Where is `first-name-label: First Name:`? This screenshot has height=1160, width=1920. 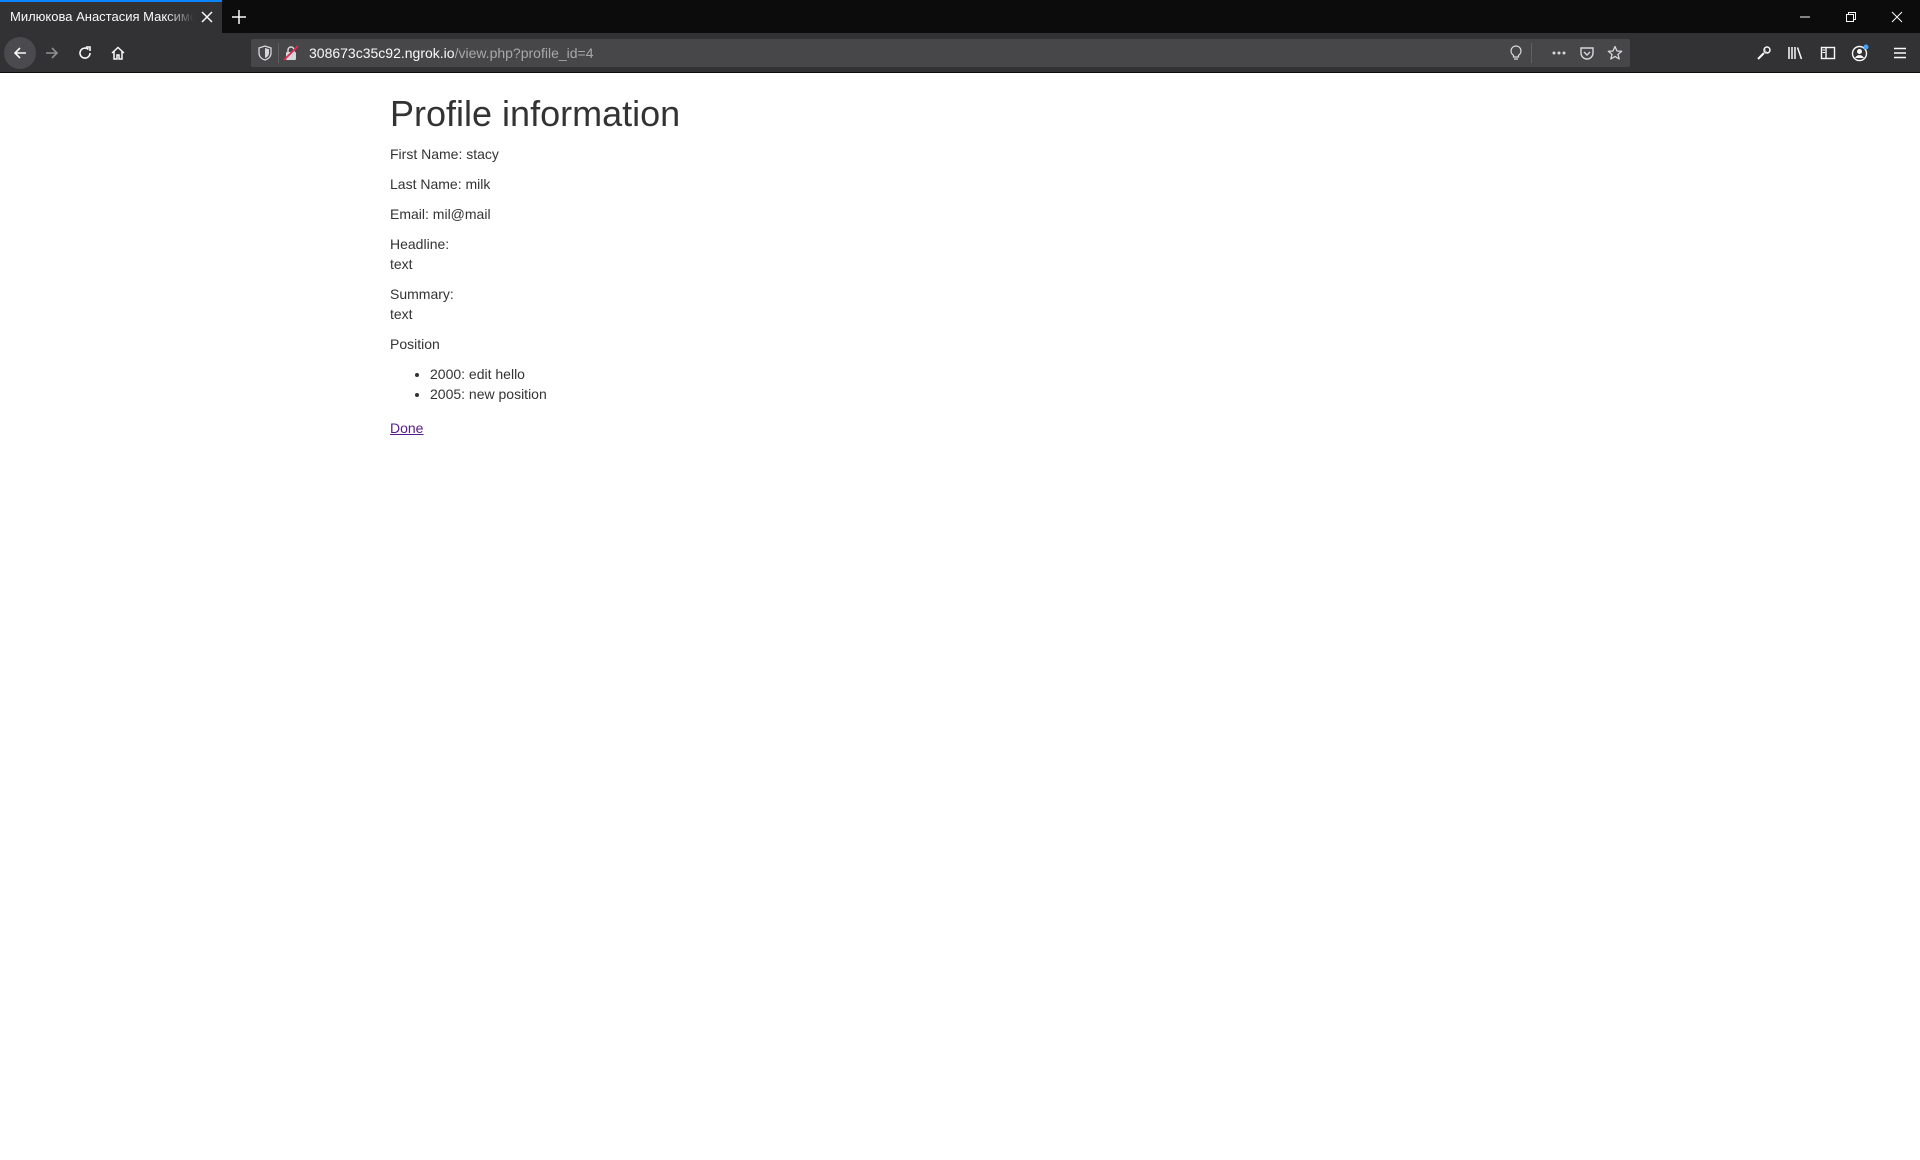 first-name-label: First Name: is located at coordinates (426, 154).